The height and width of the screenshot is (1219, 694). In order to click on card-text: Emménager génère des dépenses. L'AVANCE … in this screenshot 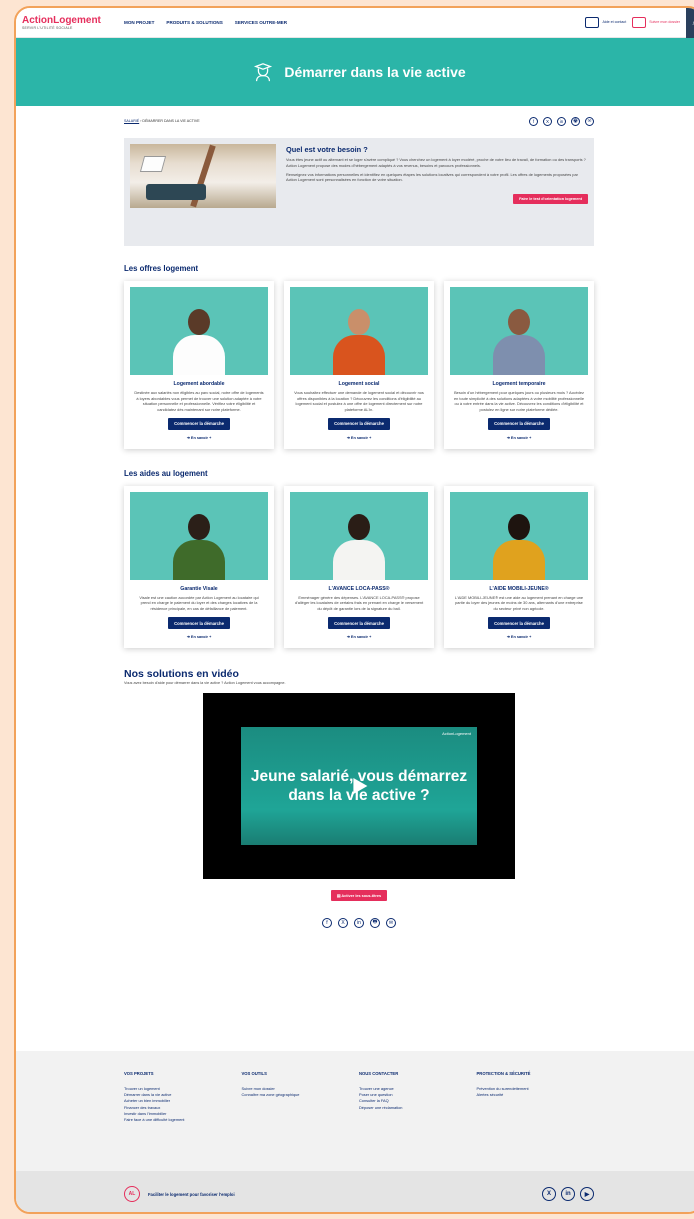, I will do `click(359, 603)`.